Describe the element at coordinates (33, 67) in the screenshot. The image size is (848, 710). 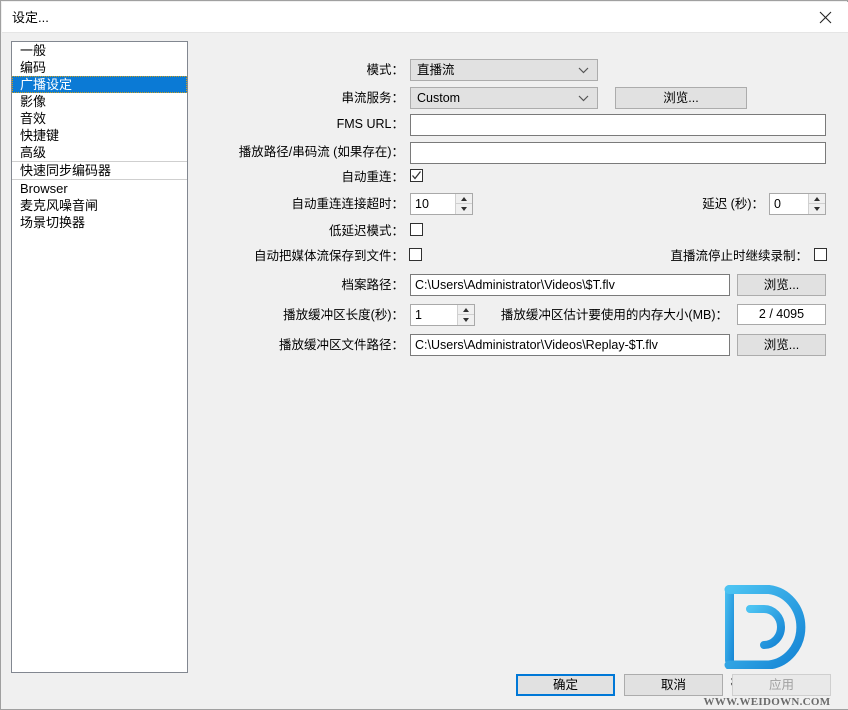
I see `sidebar-item-label: 编码` at that location.